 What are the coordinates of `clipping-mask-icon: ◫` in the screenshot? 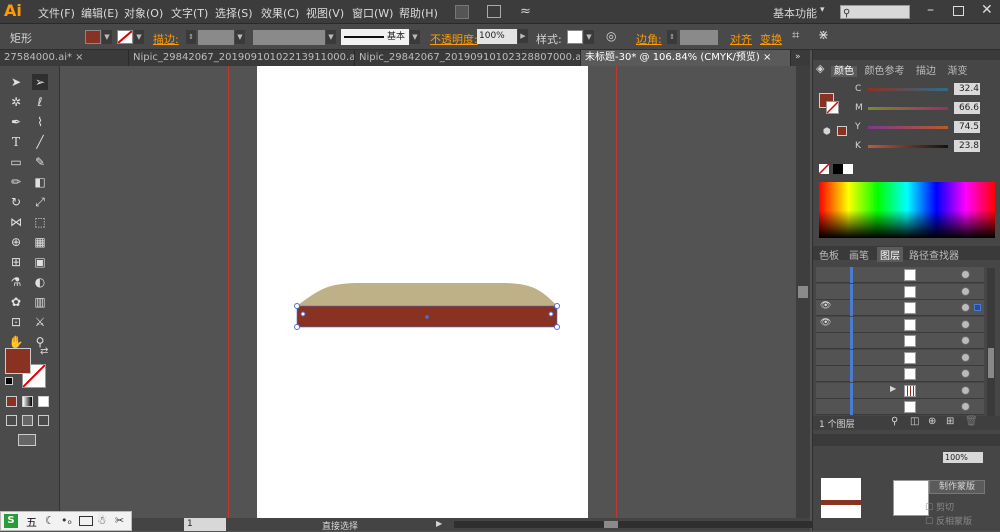 It's located at (914, 421).